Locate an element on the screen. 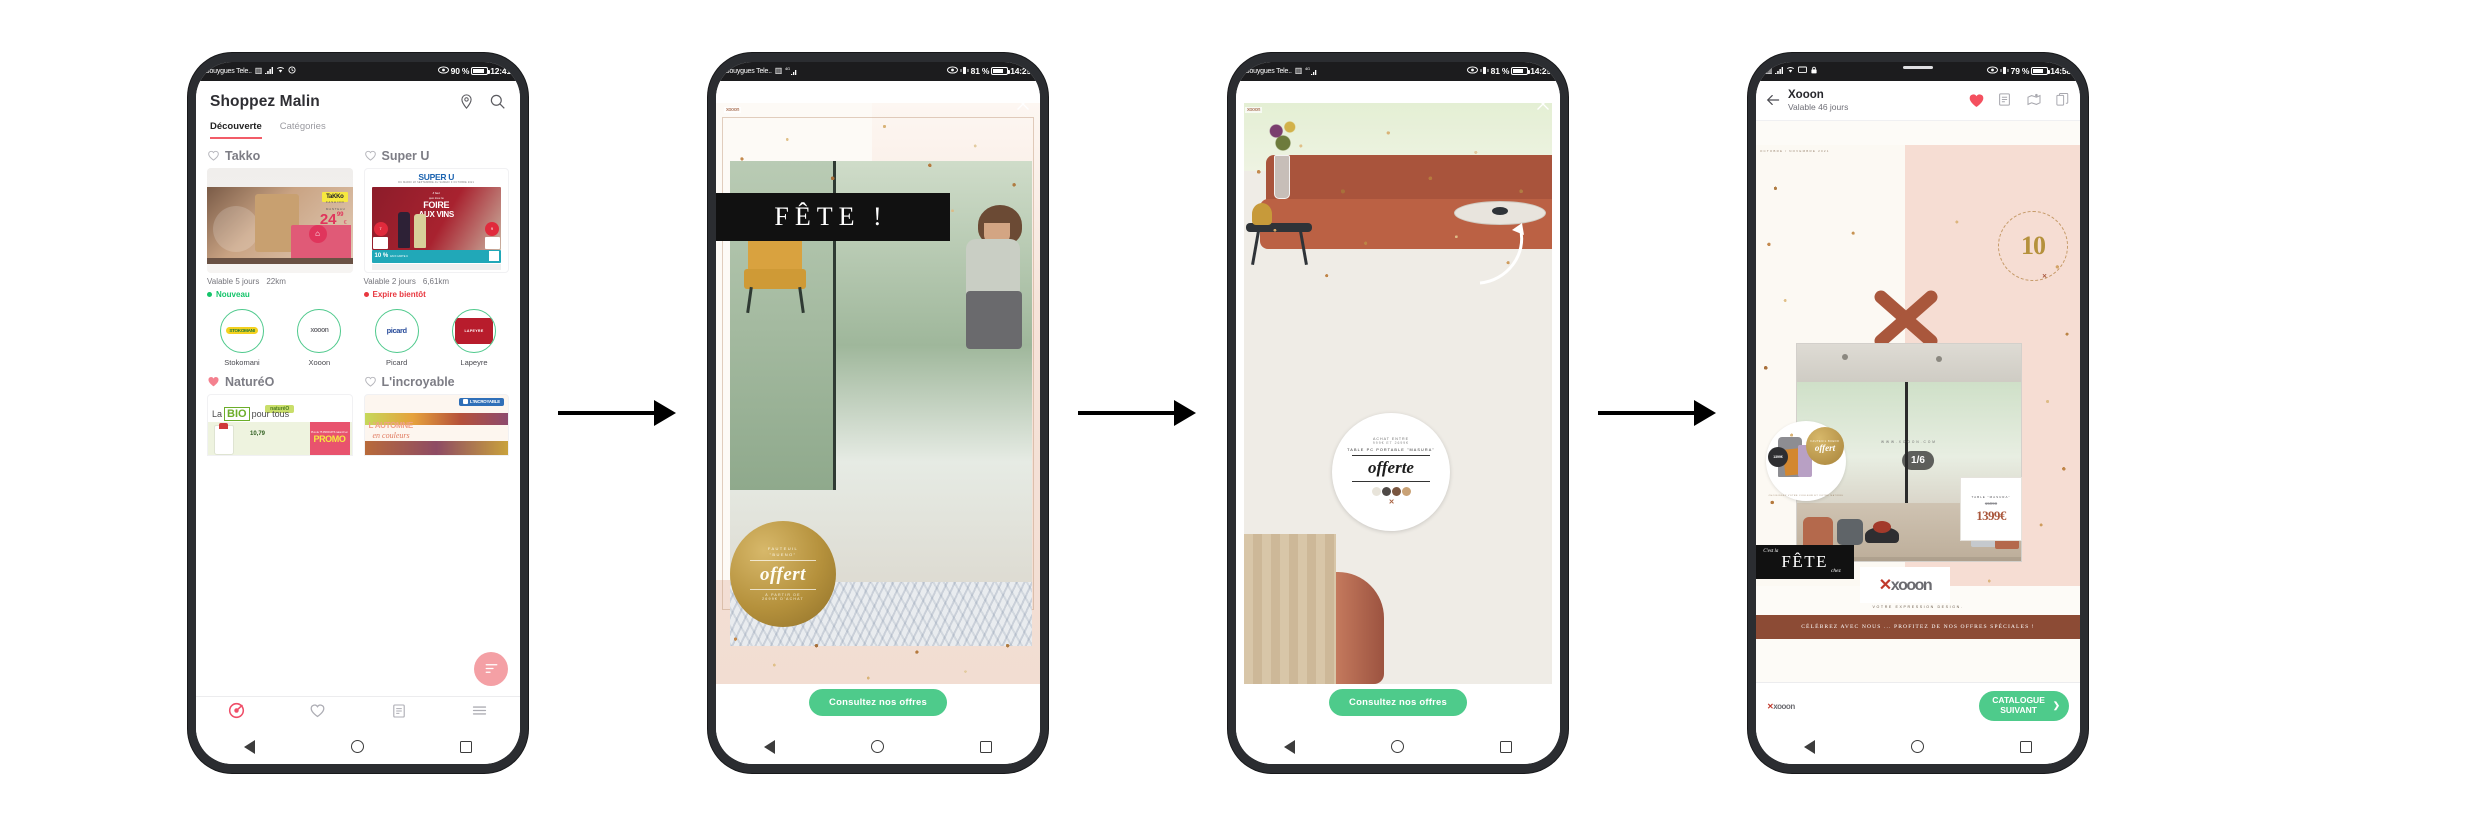 The height and width of the screenshot is (825, 2490). brand-logo: picard is located at coordinates (397, 330).